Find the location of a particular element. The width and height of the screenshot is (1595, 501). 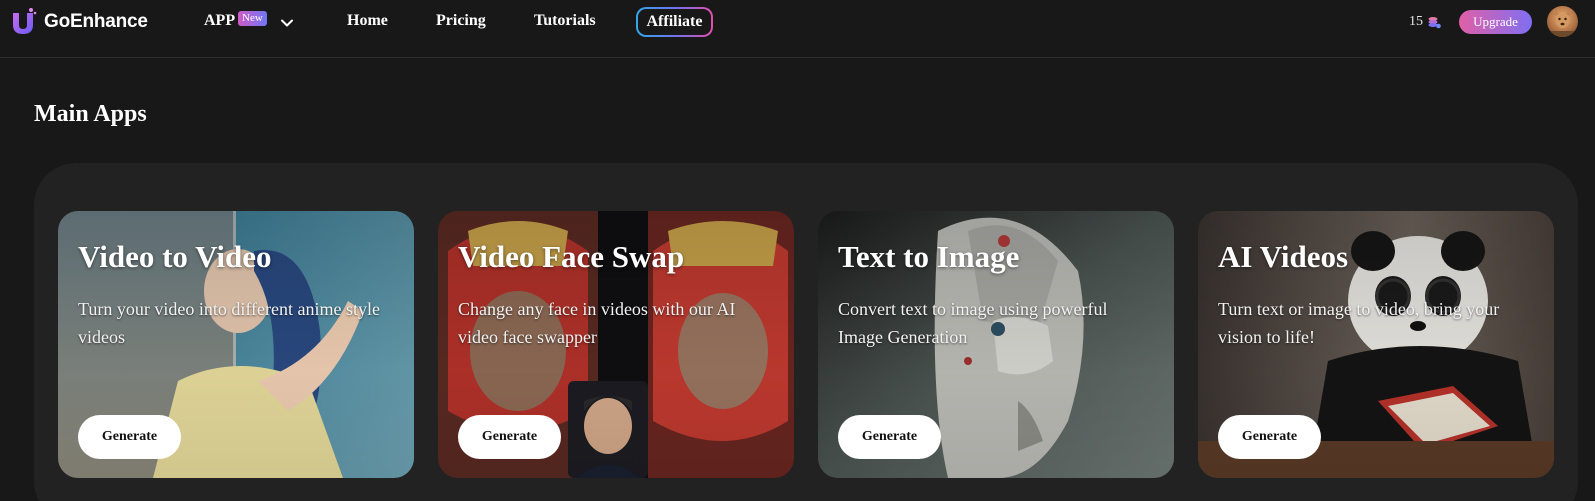

avatar-image is located at coordinates (1562, 23).